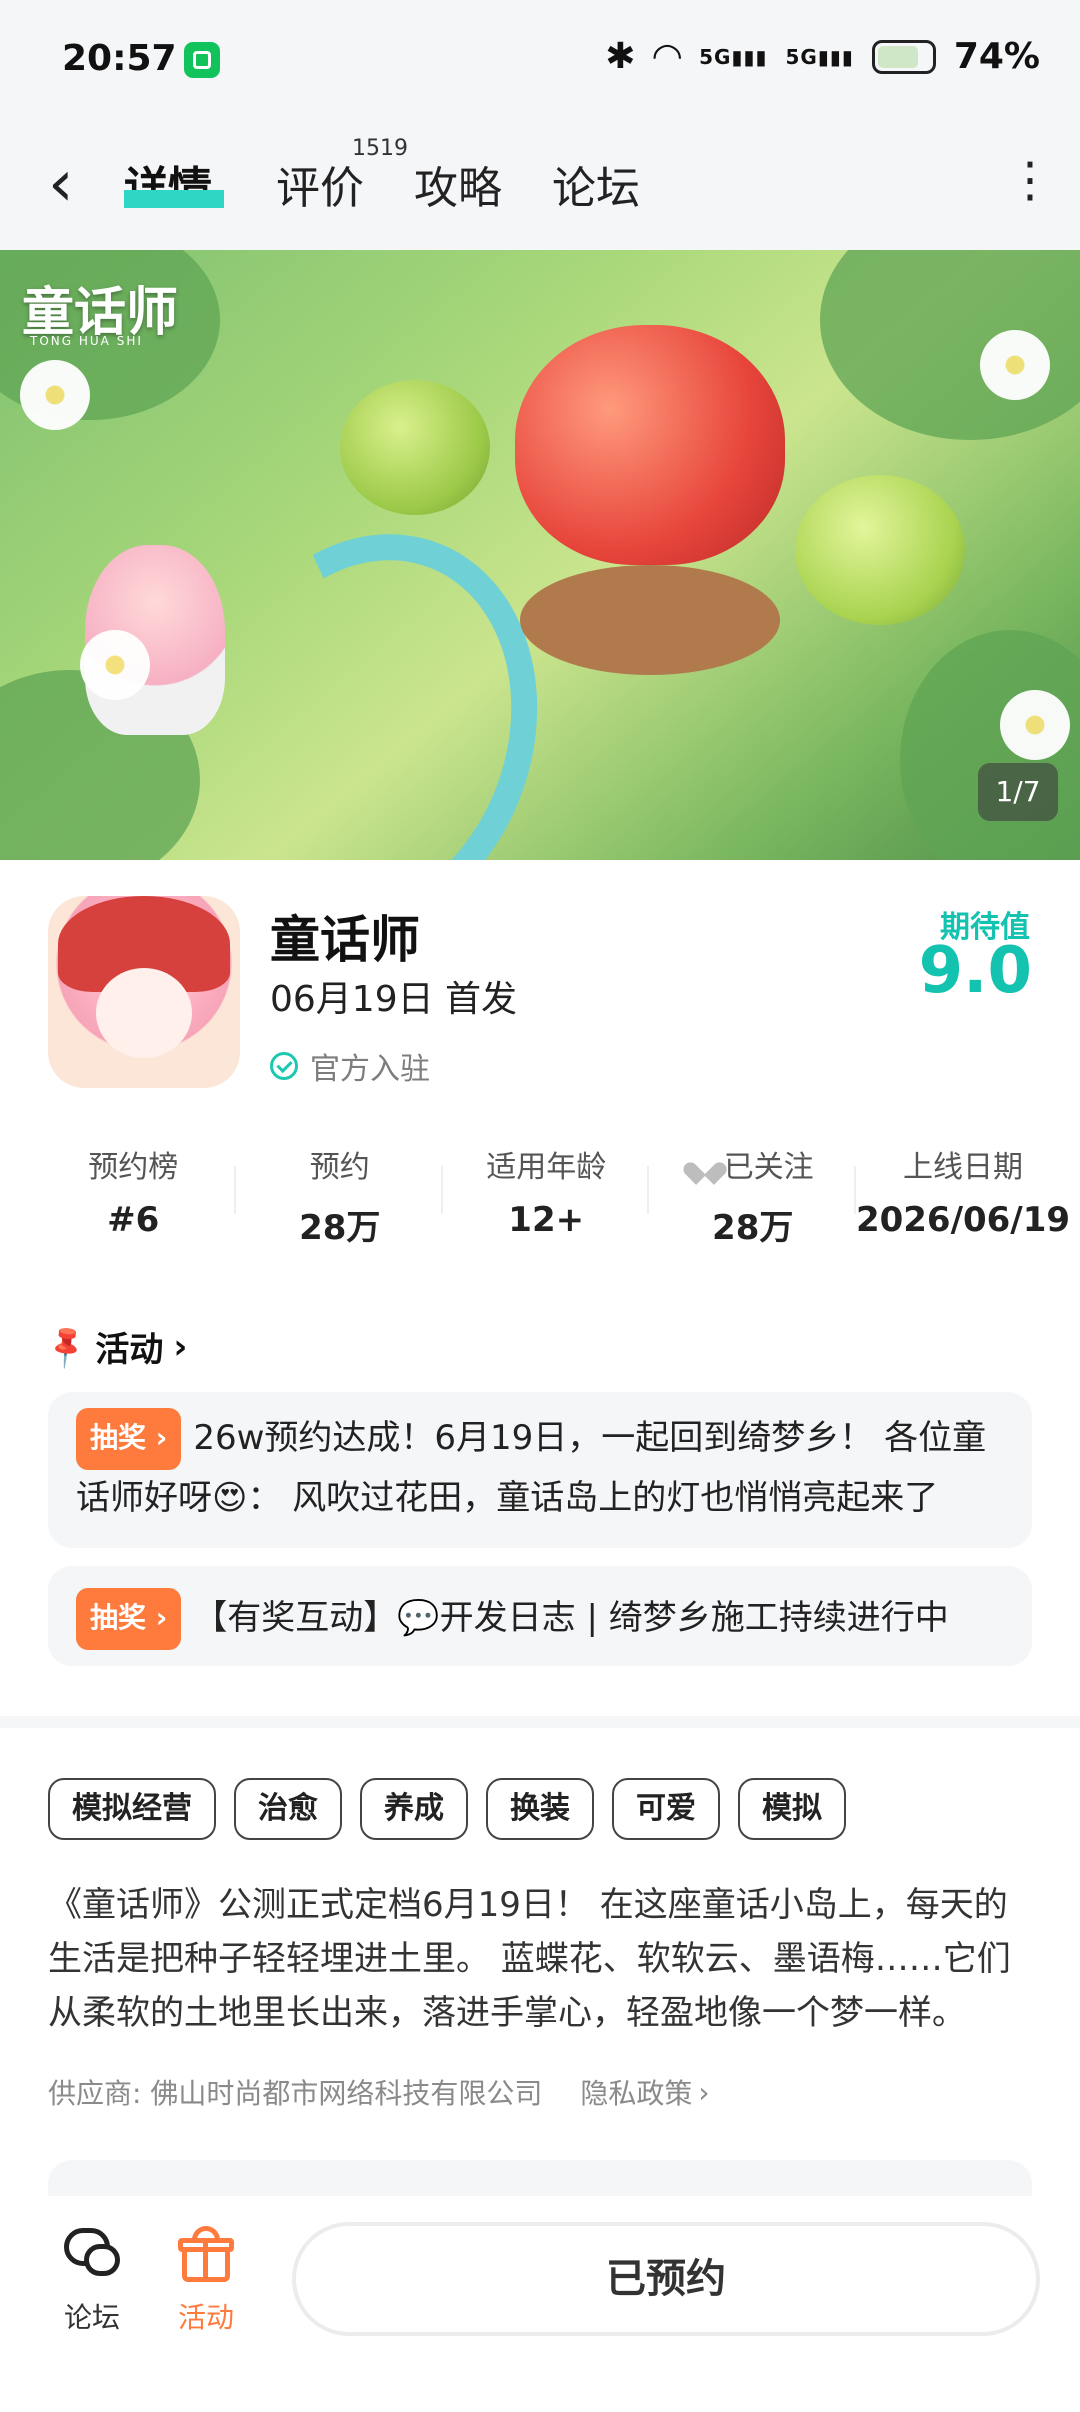  Describe the element at coordinates (540, 1616) in the screenshot. I see `activity-card: 抽奖 › 【有奖互动】💬开发日志 | 绮梦乡施工持续进行中` at that location.